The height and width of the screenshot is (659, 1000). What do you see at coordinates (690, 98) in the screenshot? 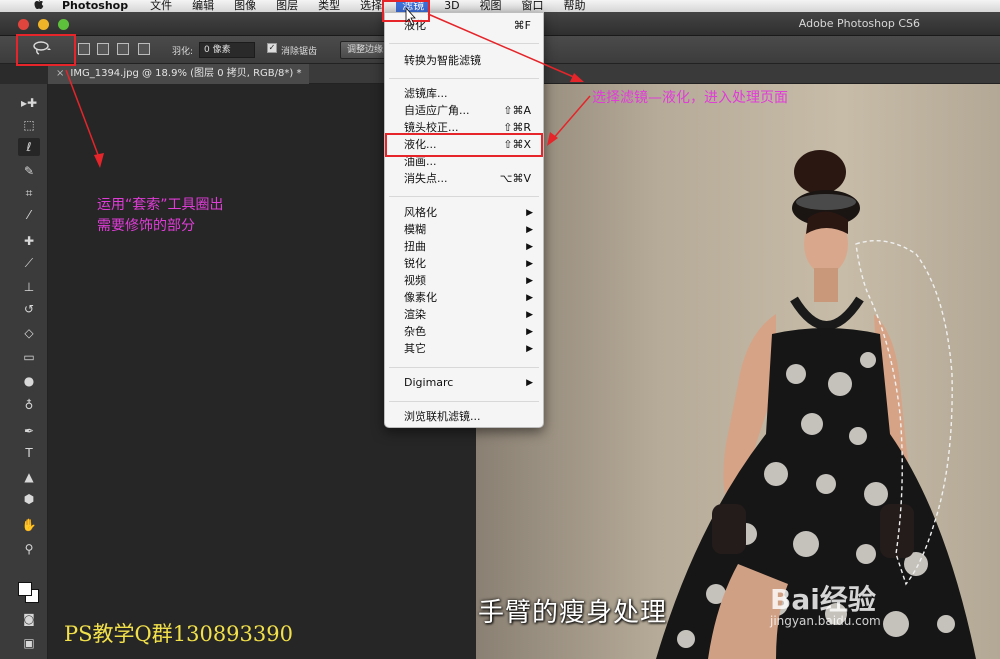
I see `menu-note: 选择滤镜—液化，进入处理页面` at bounding box center [690, 98].